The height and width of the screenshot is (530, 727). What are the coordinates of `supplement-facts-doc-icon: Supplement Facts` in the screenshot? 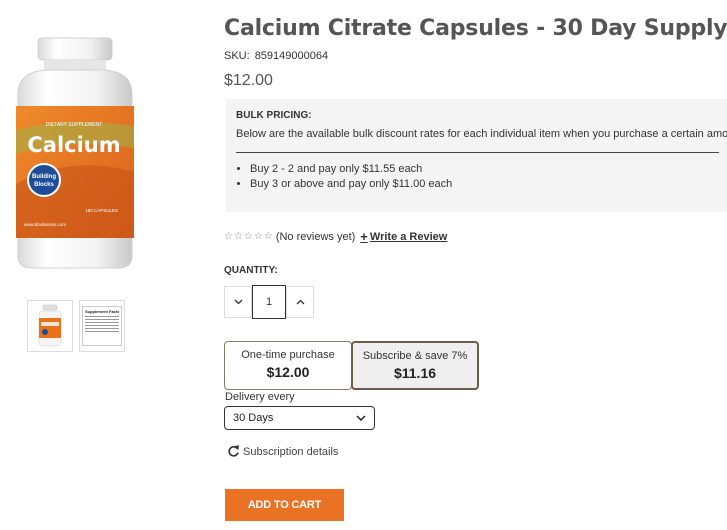 It's located at (102, 326).